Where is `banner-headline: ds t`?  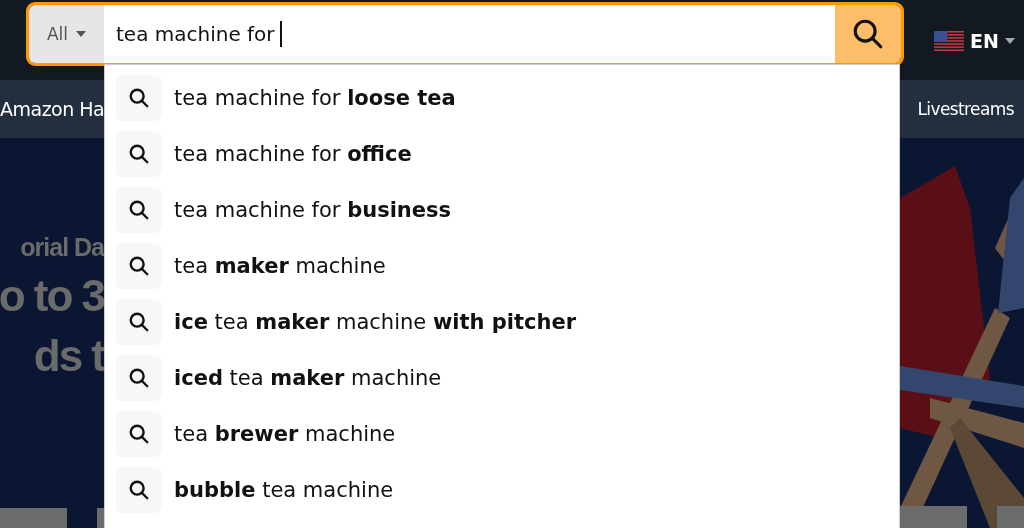 banner-headline: ds t is located at coordinates (68, 356).